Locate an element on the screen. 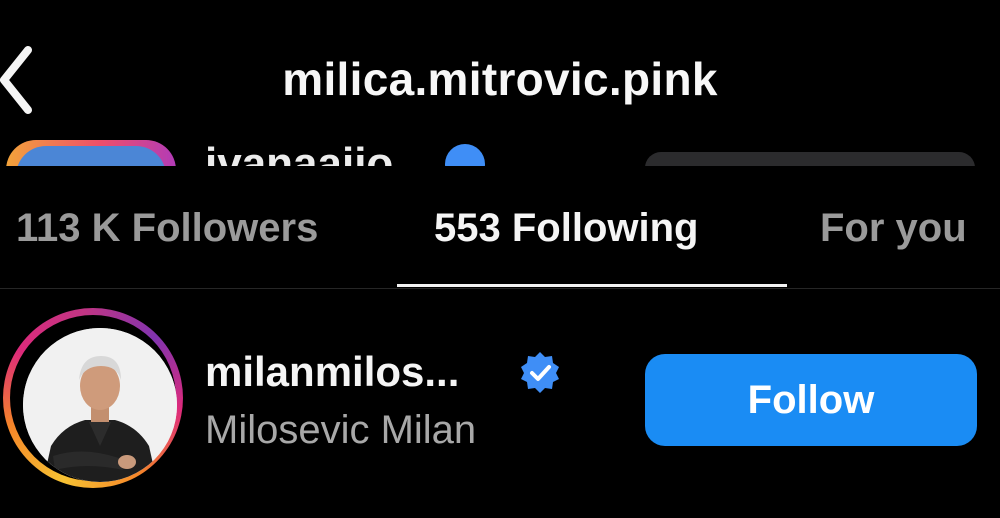 Image resolution: width=1000 pixels, height=518 pixels. list-item-full-name: Milosevic Milan is located at coordinates (341, 430).